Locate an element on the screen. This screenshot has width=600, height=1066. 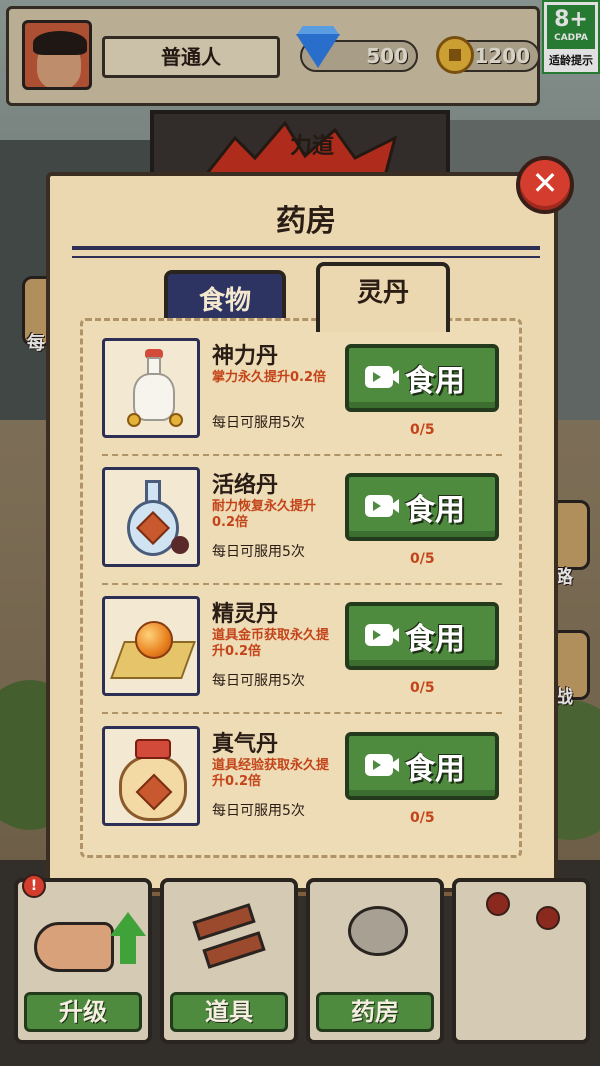
potion-flask-icon is located at coordinates (151, 517).